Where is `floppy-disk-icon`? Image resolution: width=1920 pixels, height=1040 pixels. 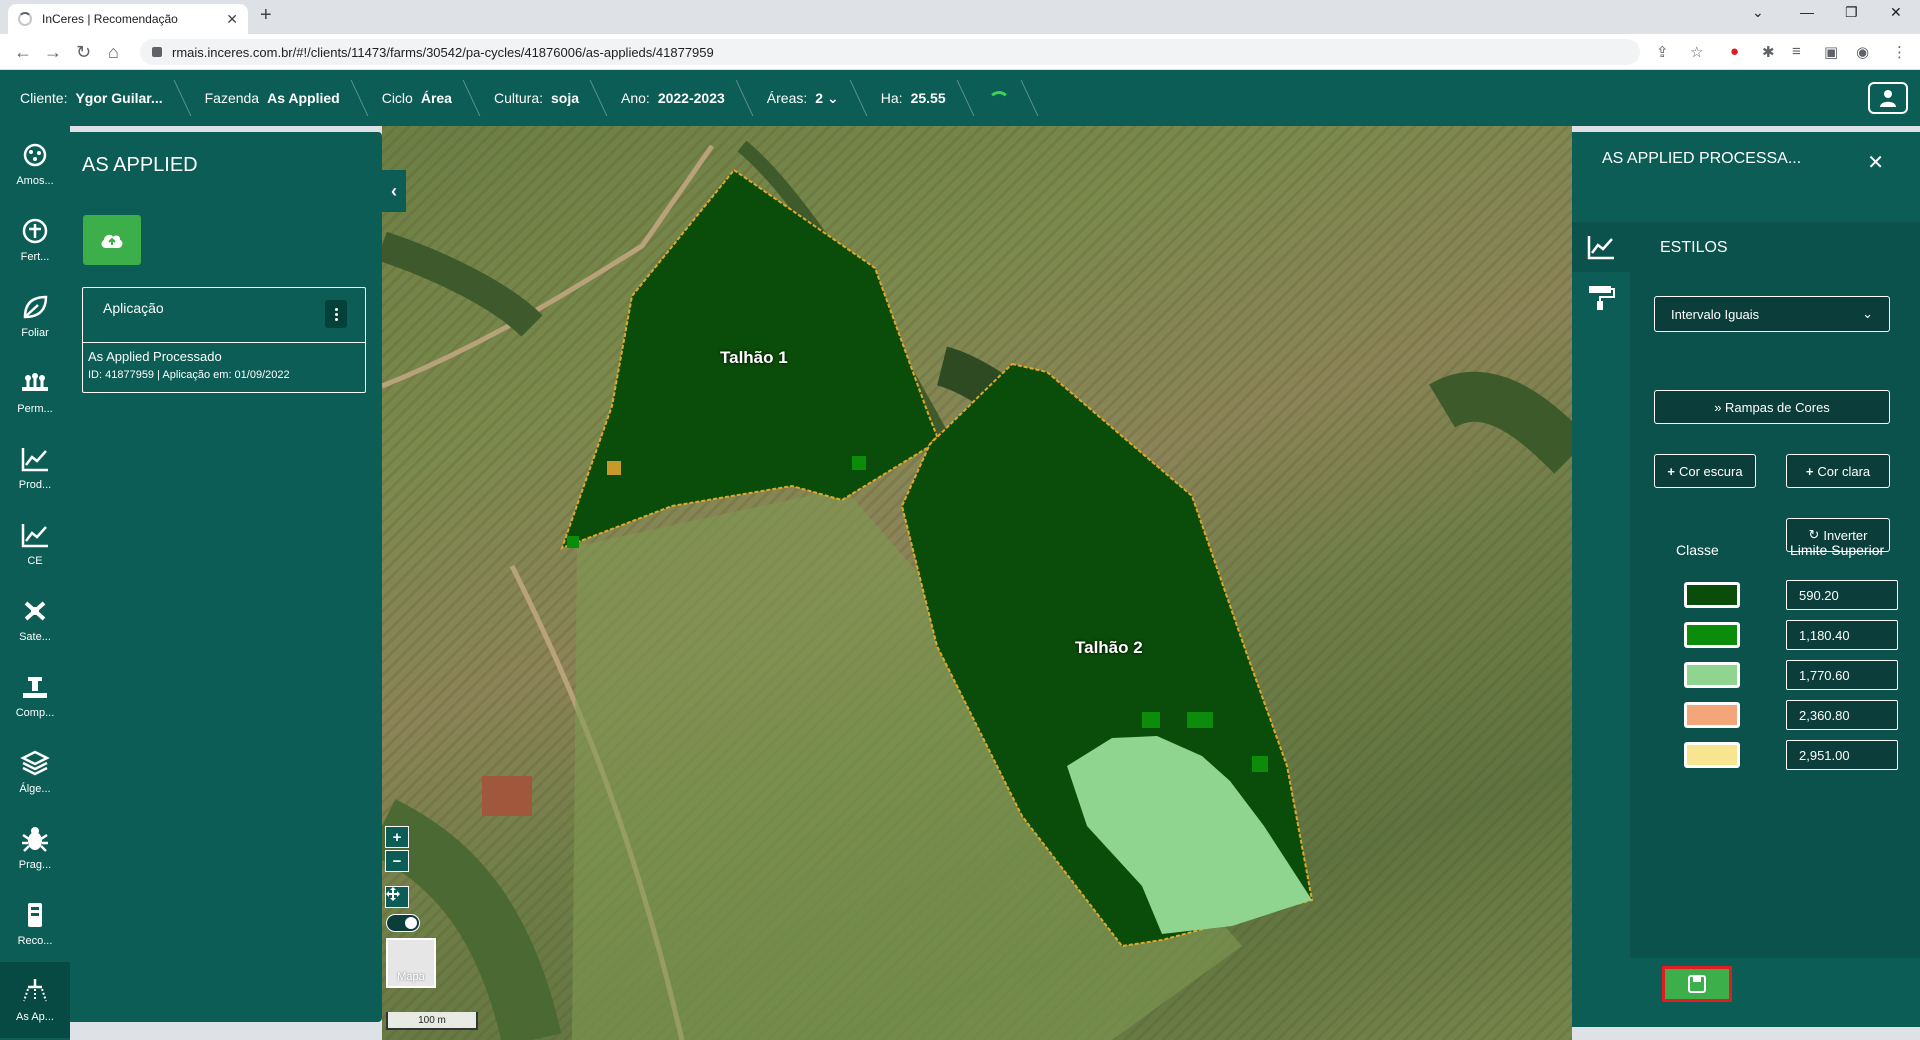 floppy-disk-icon is located at coordinates (1697, 984).